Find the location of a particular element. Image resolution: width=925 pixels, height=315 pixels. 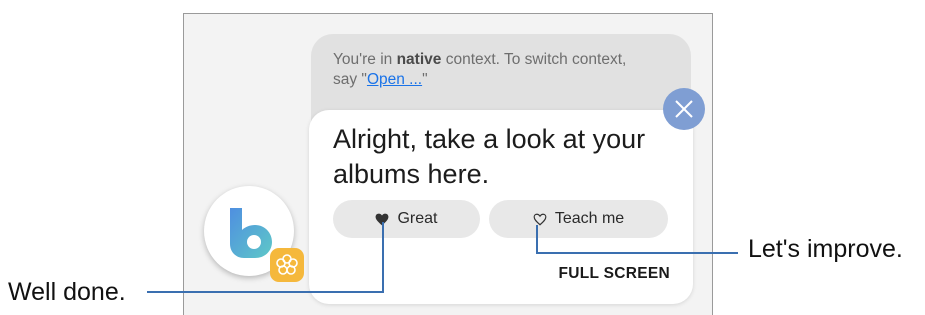

callout-lets-improve: Let's improve. is located at coordinates (825, 249).